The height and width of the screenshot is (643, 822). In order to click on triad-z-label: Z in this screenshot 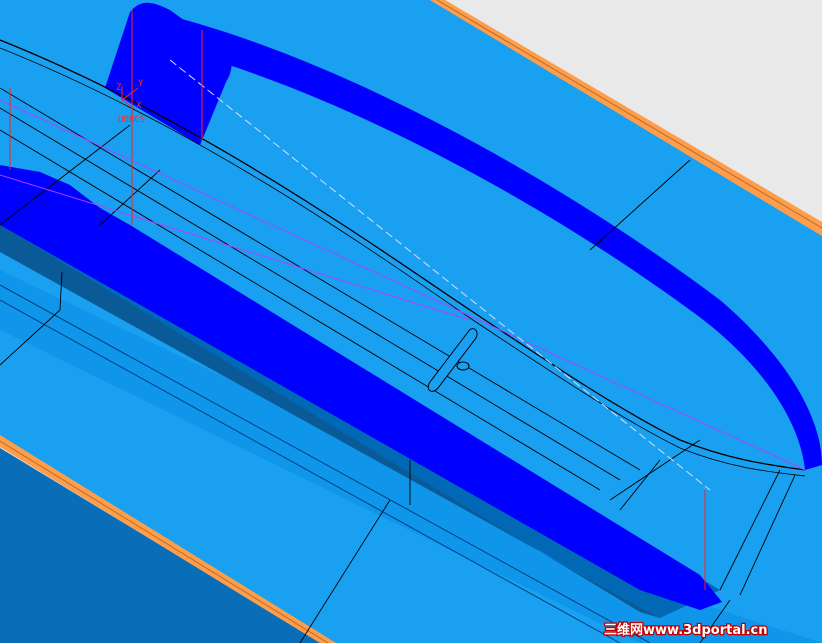, I will do `click(119, 88)`.